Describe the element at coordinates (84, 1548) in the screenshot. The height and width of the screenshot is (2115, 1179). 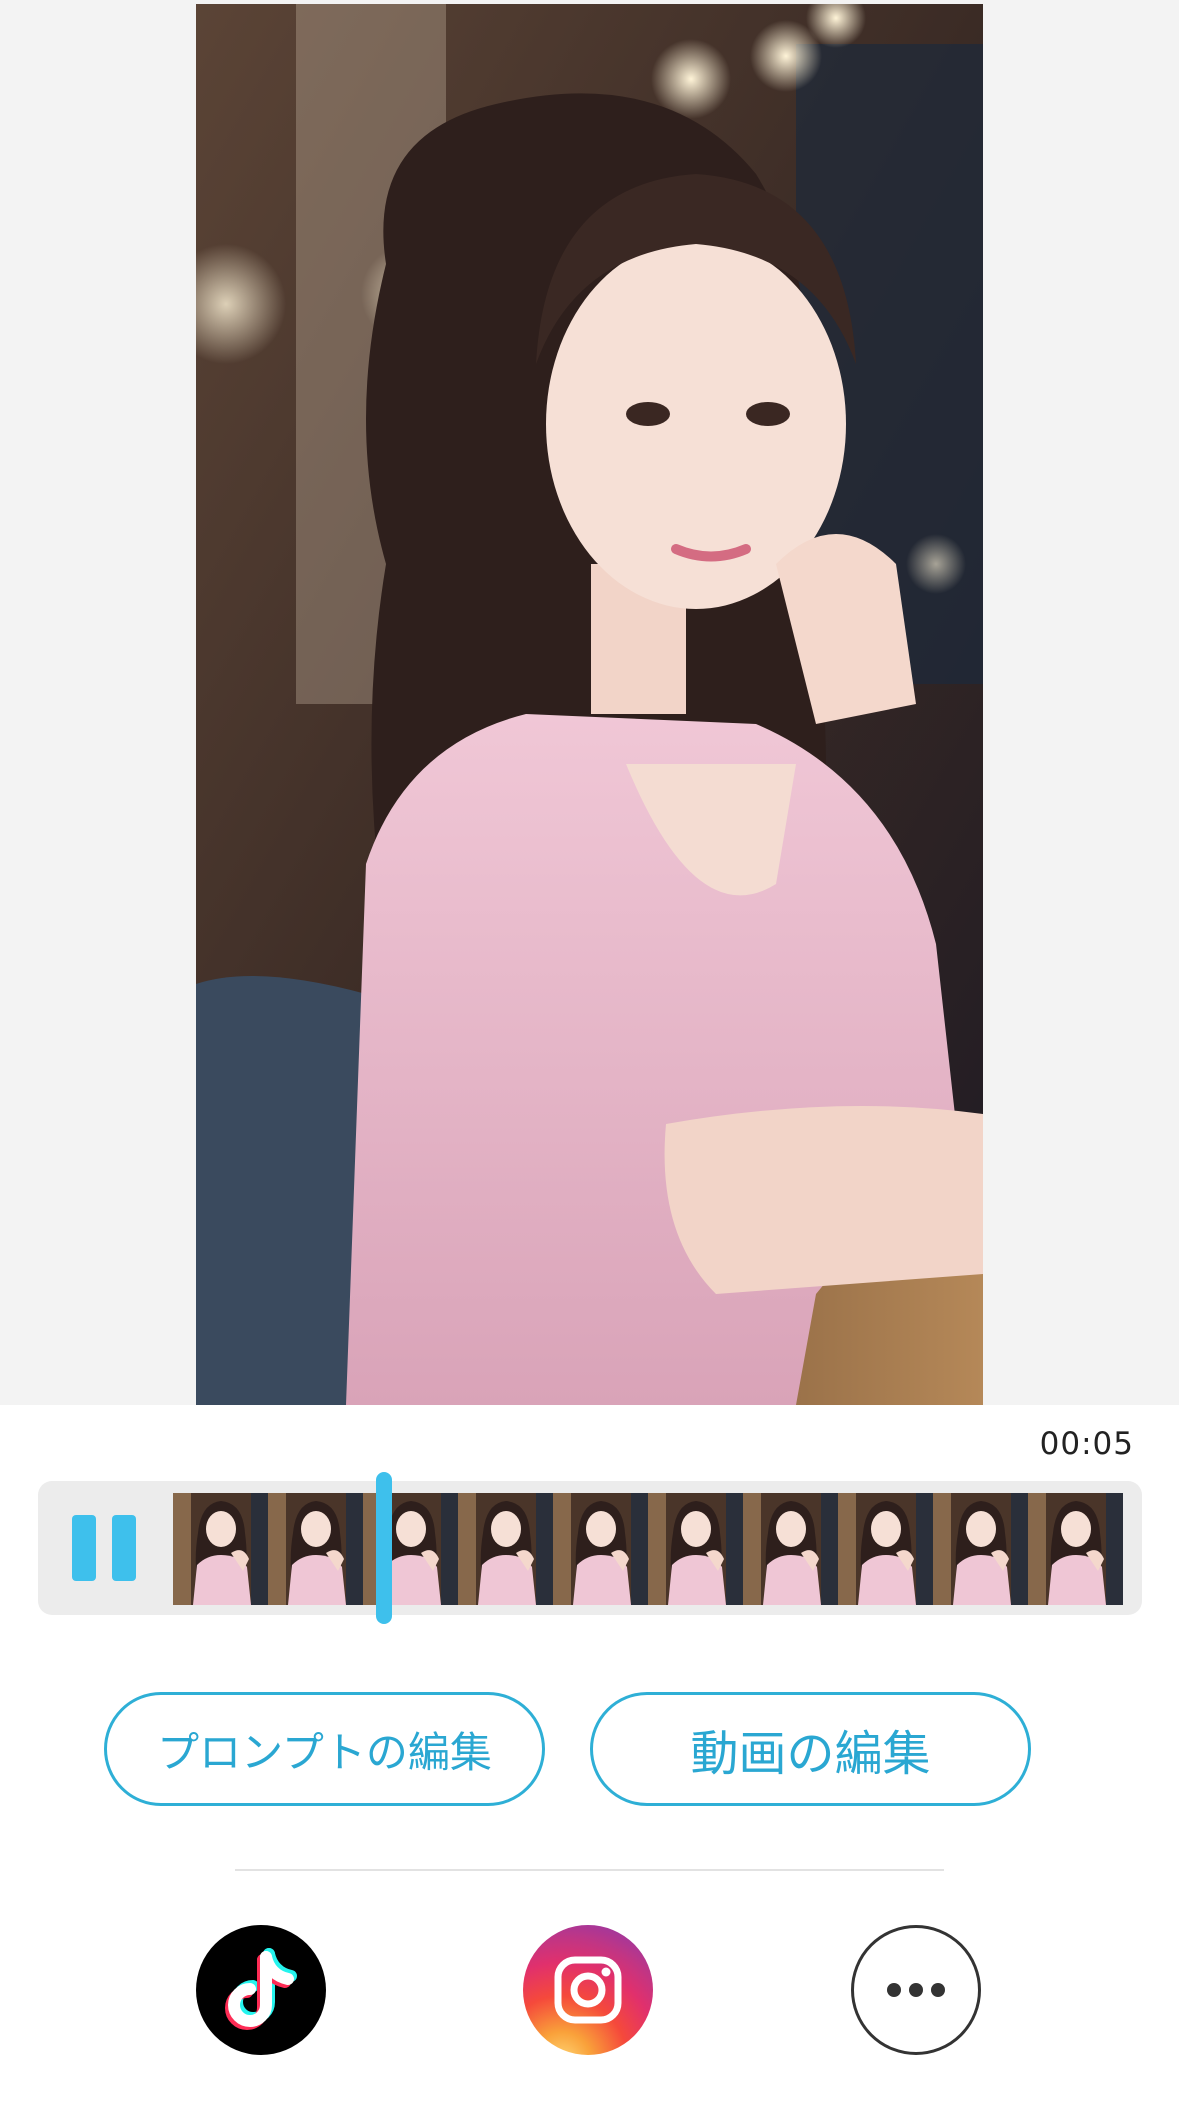
I see `pause-icon-bar-left` at that location.